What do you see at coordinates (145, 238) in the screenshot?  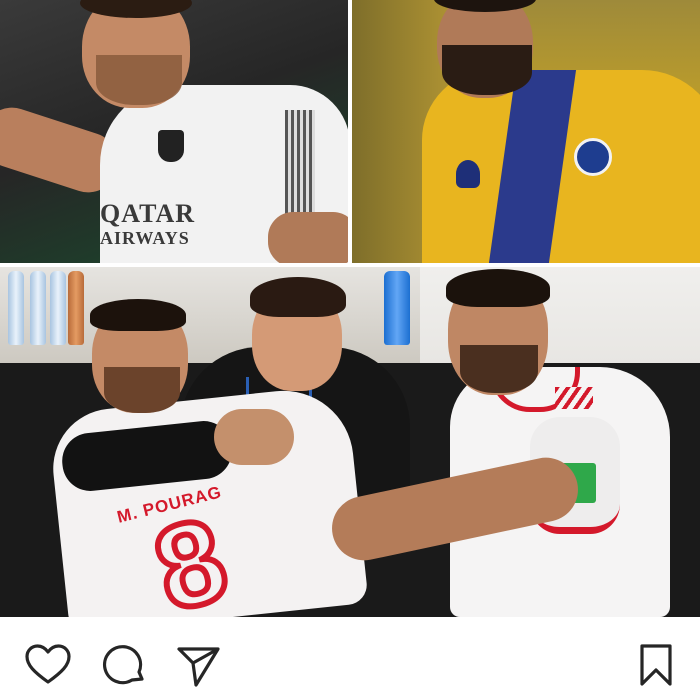 I see `jersey-sponsor-line2: AIRWAYS` at bounding box center [145, 238].